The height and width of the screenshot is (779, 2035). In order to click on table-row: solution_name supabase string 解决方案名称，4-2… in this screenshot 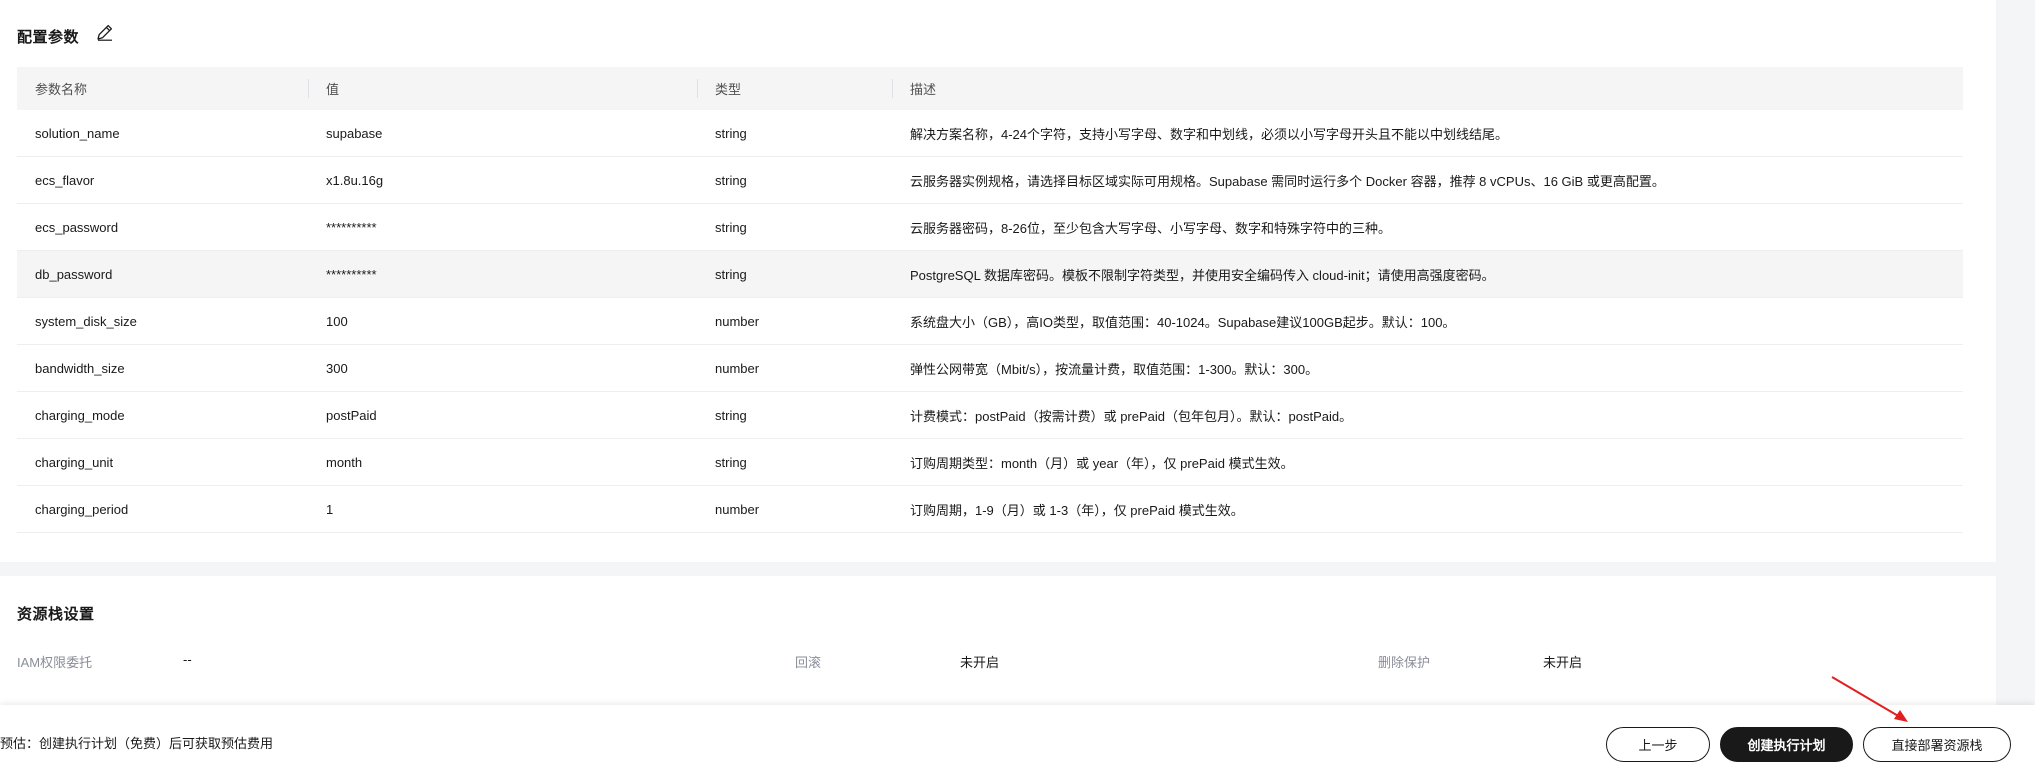, I will do `click(990, 133)`.